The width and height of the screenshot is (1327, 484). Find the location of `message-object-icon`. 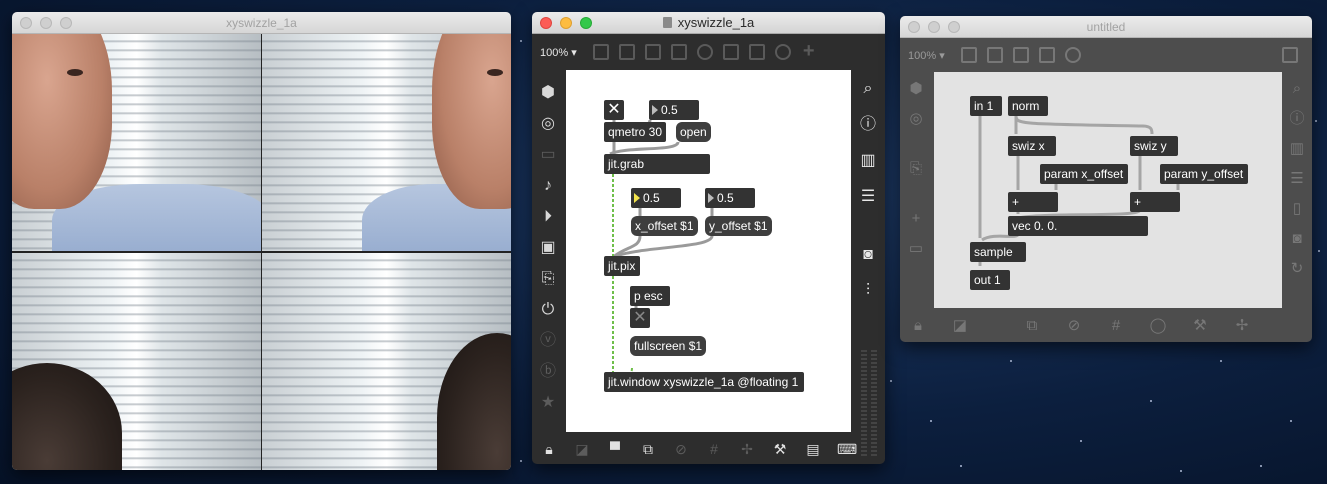

message-object-icon is located at coordinates (730, 52).